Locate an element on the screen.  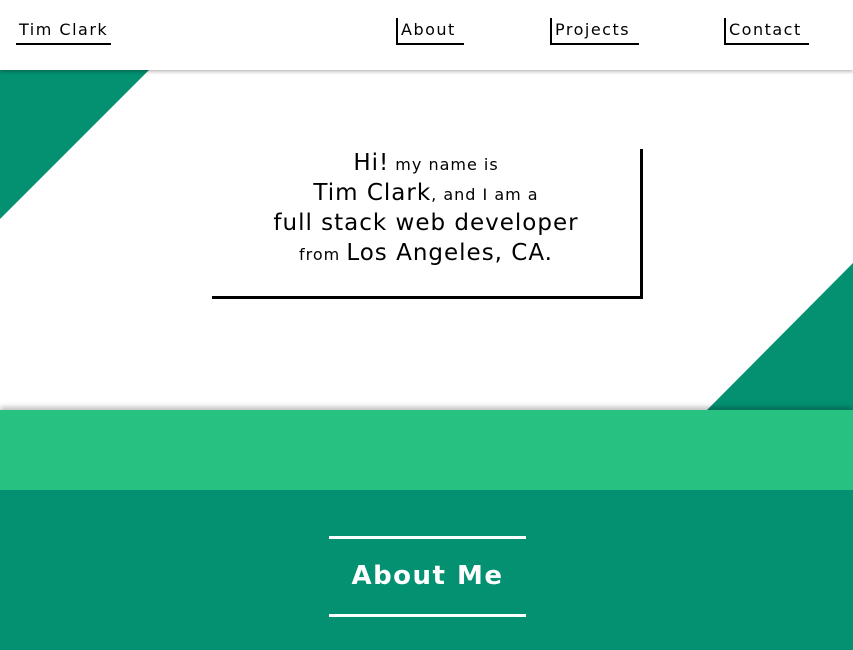
intro-line-1: Hi! my name is is located at coordinates (426, 164).